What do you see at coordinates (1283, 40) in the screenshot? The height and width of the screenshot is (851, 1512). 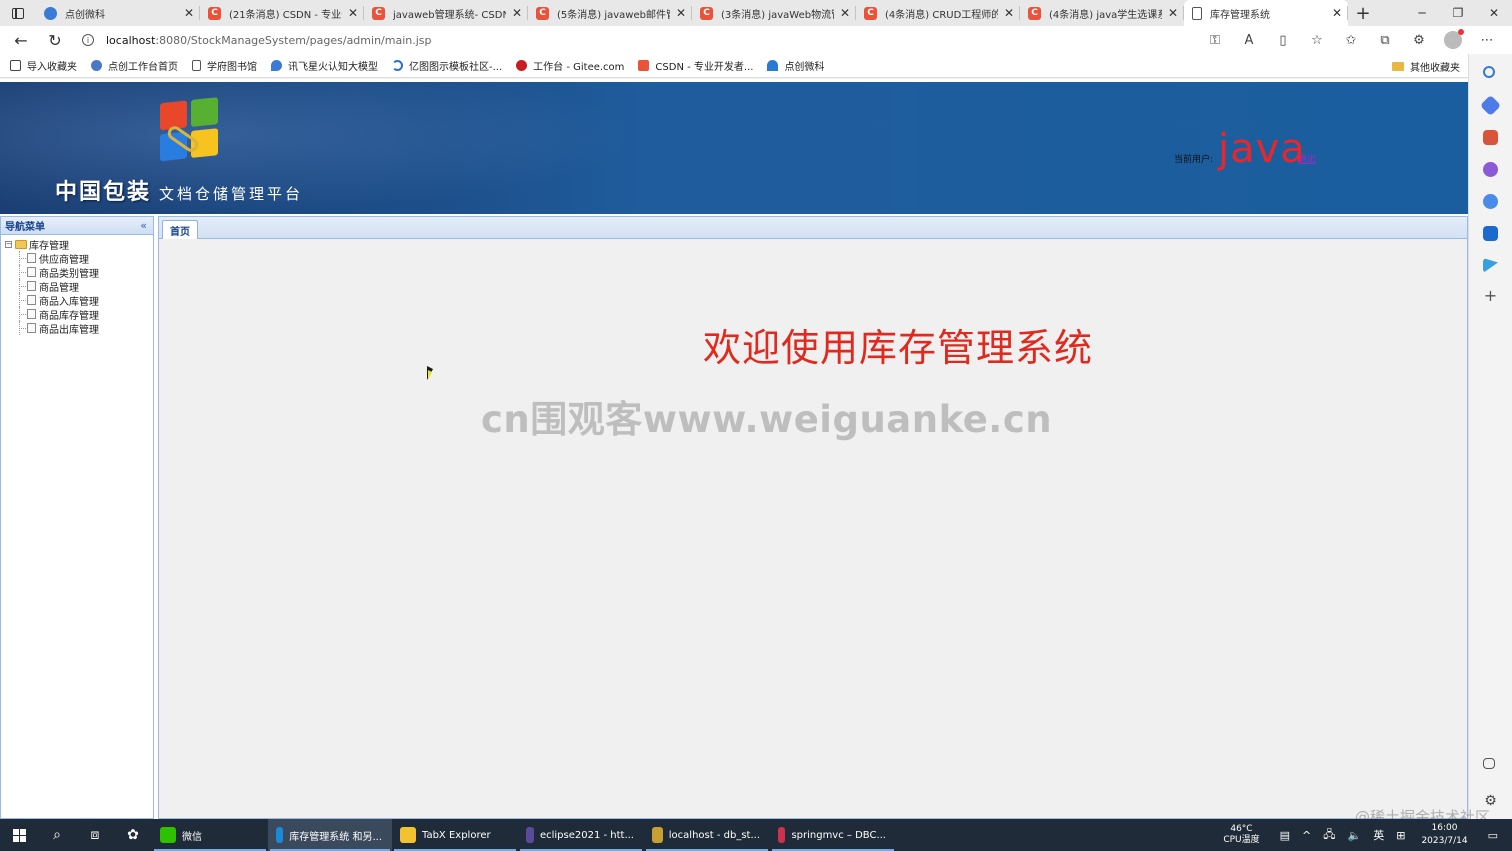 I see `split-screen-icon: ▯` at bounding box center [1283, 40].